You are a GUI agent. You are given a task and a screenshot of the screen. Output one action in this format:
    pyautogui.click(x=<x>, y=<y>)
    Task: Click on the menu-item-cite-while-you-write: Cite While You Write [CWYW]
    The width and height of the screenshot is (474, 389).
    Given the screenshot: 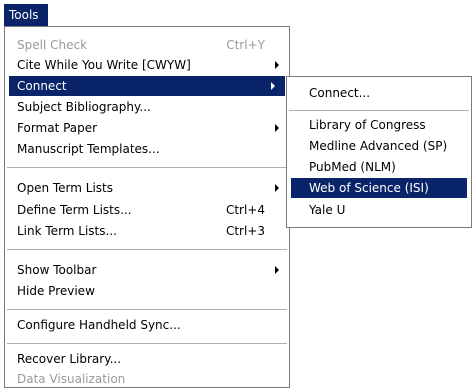 What is the action you would take?
    pyautogui.click(x=147, y=65)
    